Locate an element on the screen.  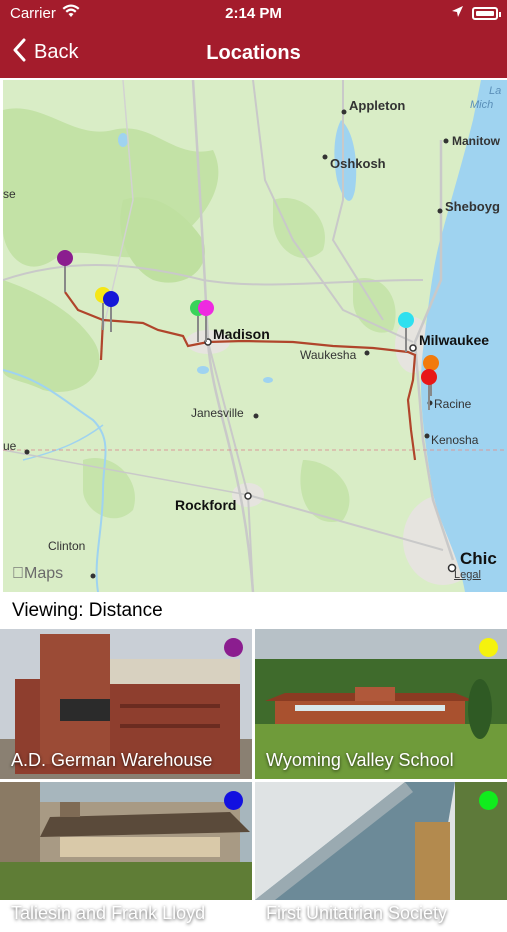
lake-label: Mich is located at coordinates (481, 105).